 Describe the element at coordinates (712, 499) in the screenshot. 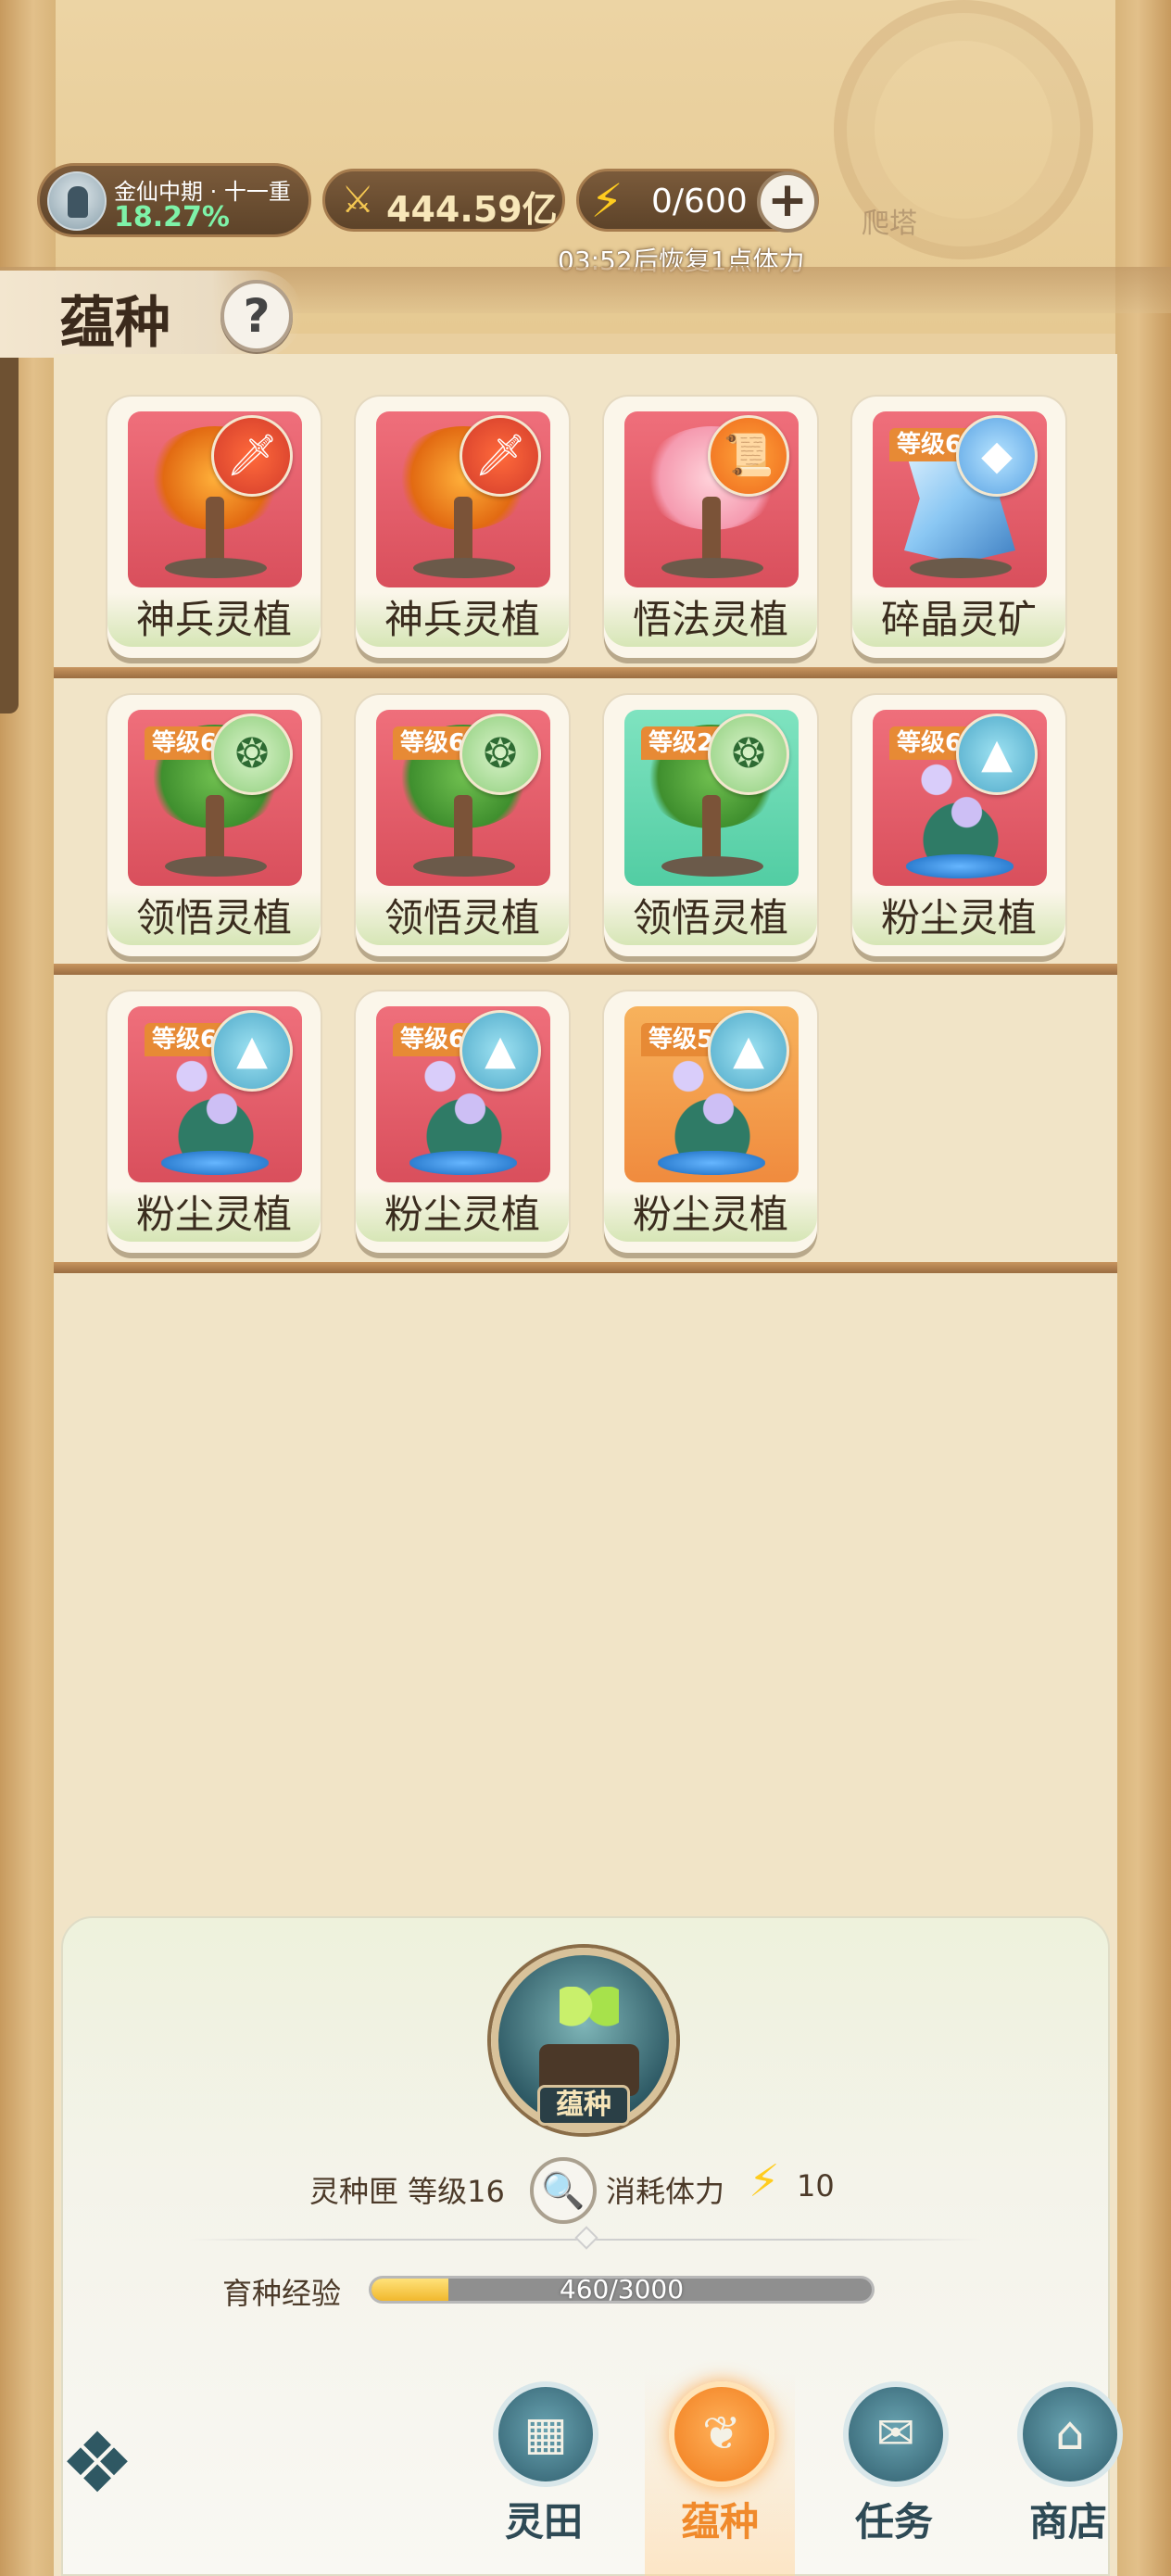

I see `seed-art: 📜` at that location.